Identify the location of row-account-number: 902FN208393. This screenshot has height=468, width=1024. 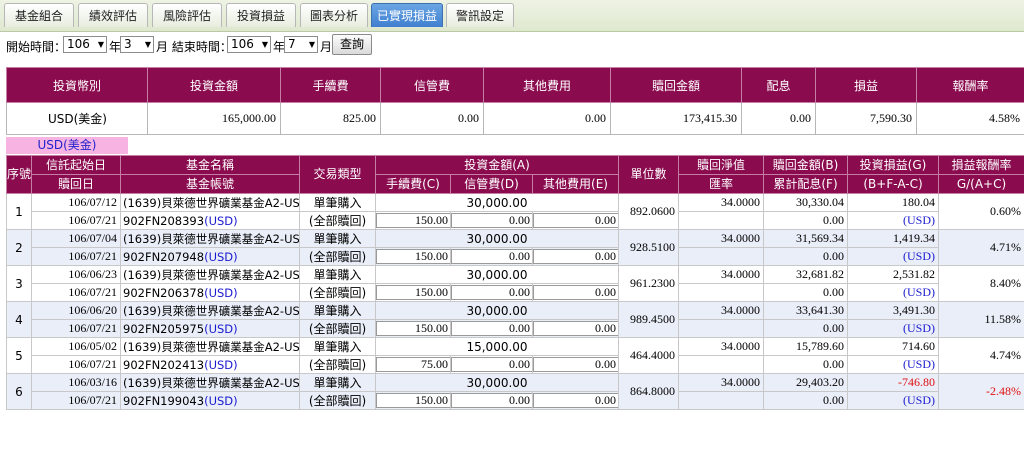
(164, 220).